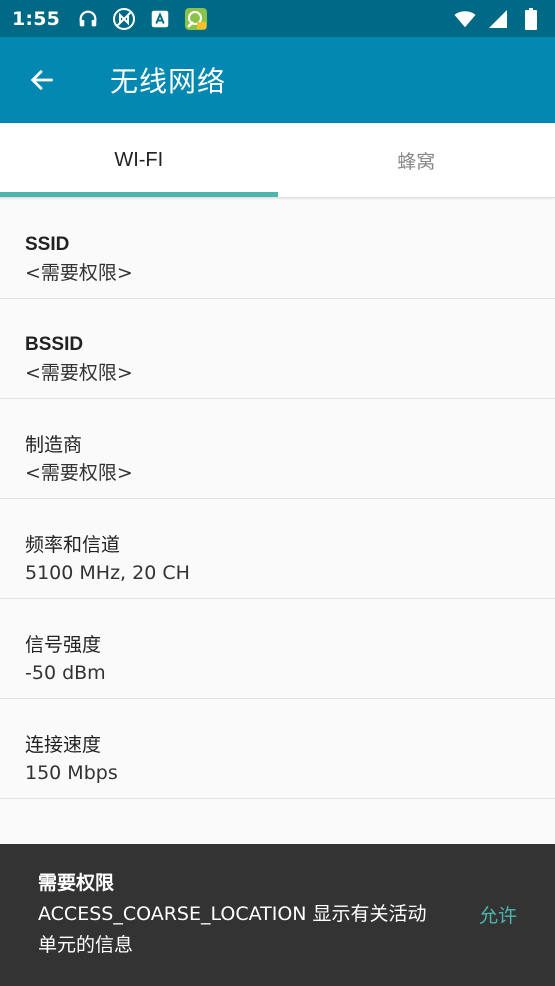 This screenshot has width=555, height=986. I want to click on list-item: 制造商 <需要权限>, so click(277, 449).